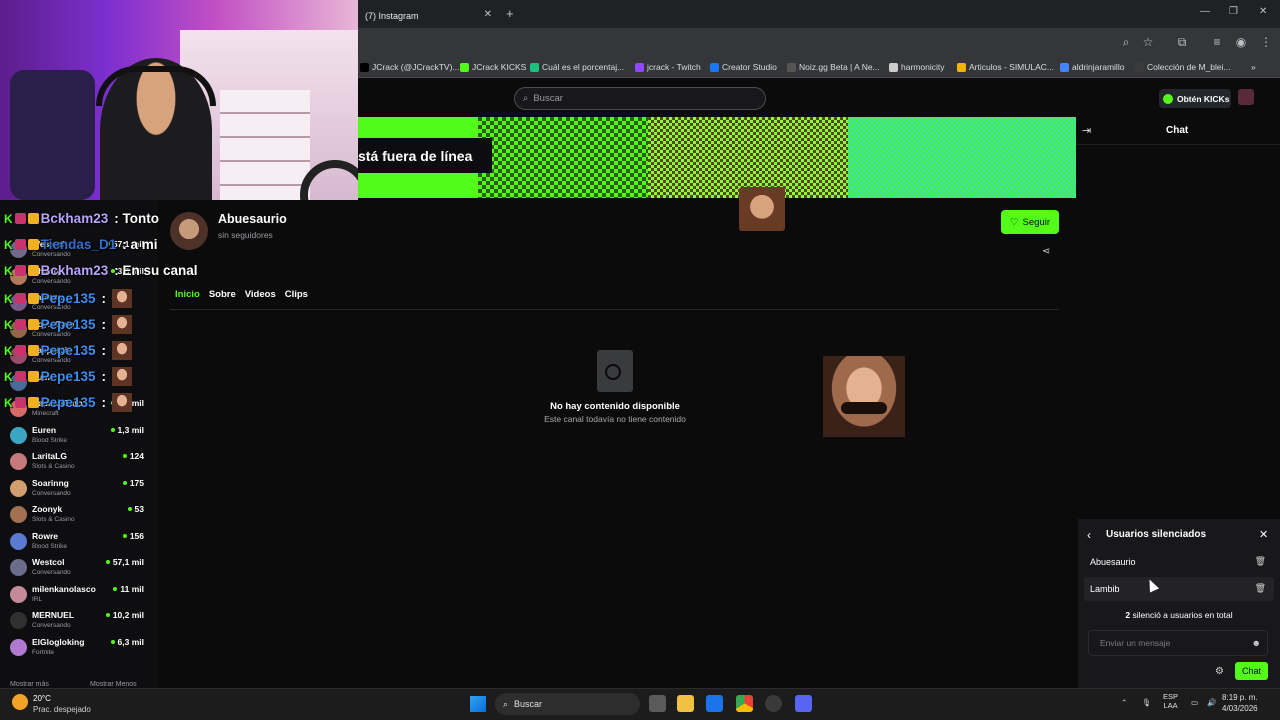 The image size is (1280, 720). Describe the element at coordinates (222, 294) in the screenshot. I see `tab-sobre: Sobre` at that location.